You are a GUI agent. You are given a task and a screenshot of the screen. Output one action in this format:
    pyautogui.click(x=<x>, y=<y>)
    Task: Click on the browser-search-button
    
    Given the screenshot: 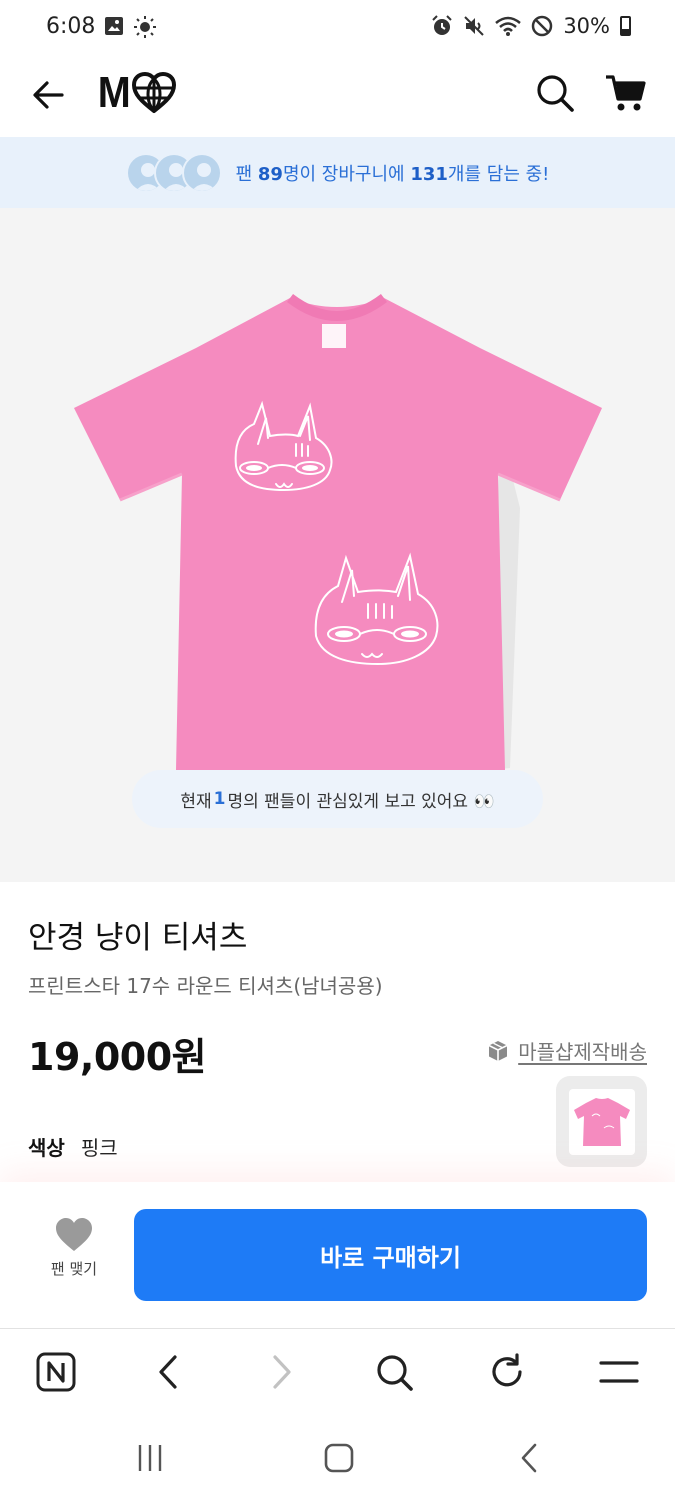 What is the action you would take?
    pyautogui.click(x=394, y=1372)
    